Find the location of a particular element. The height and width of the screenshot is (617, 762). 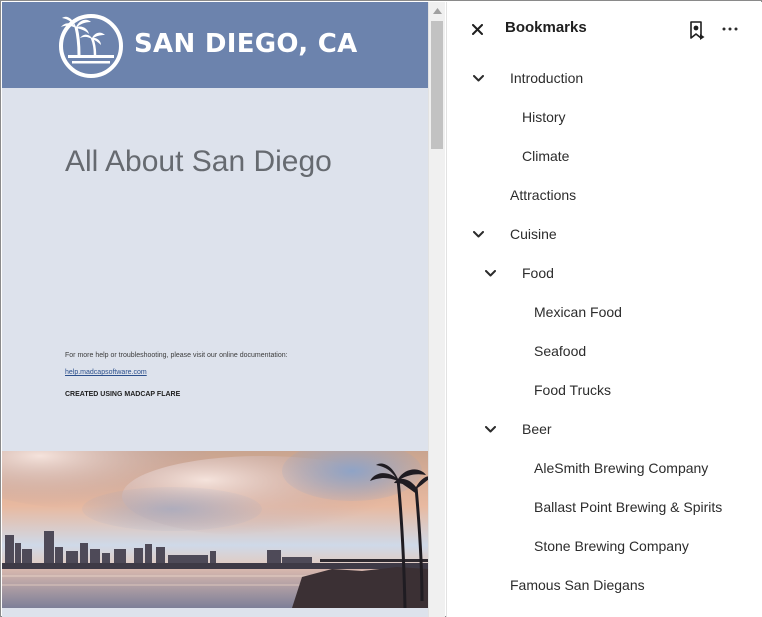

document-header-banner: SAN DIEGO, CA is located at coordinates (215, 45).